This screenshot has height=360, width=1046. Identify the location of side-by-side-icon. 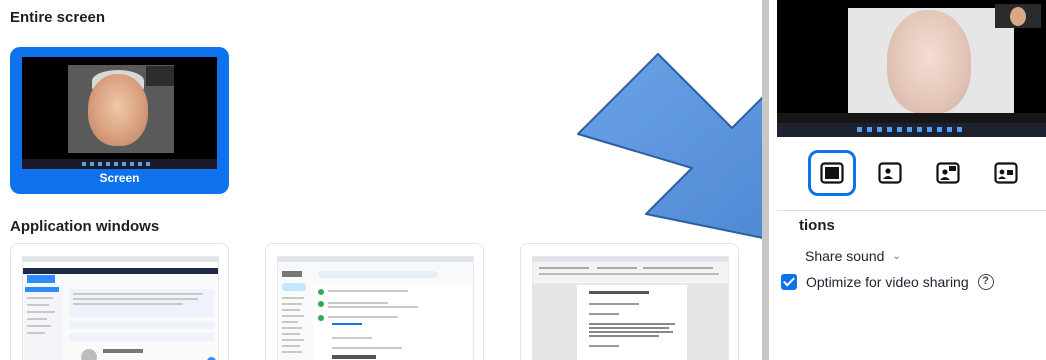
(1006, 173).